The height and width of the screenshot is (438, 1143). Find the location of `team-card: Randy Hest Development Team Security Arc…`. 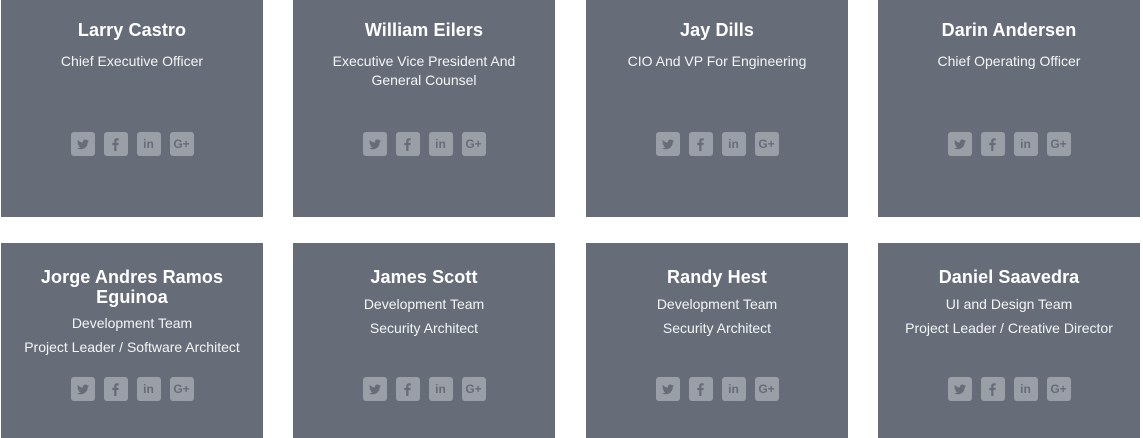

team-card: Randy Hest Development Team Security Arc… is located at coordinates (717, 340).